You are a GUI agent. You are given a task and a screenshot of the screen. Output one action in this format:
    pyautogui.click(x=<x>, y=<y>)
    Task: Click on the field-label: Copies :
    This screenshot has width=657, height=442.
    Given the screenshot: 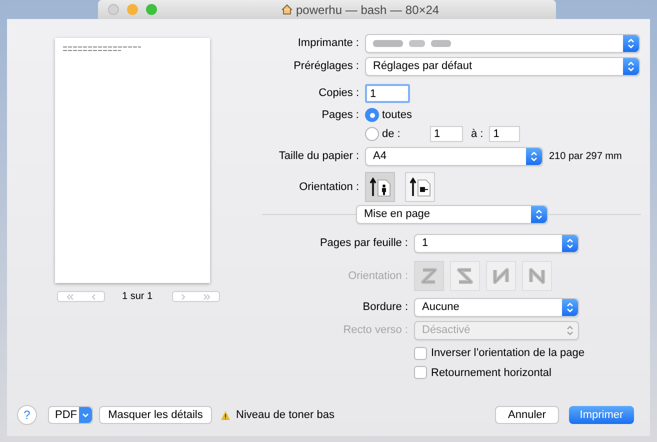 What is the action you would take?
    pyautogui.click(x=338, y=94)
    